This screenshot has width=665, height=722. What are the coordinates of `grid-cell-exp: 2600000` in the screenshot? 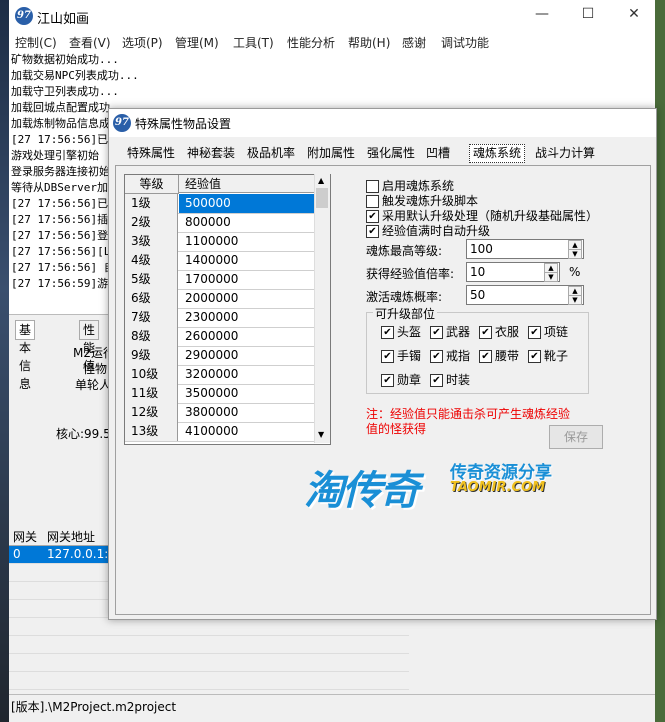 It's located at (247, 336).